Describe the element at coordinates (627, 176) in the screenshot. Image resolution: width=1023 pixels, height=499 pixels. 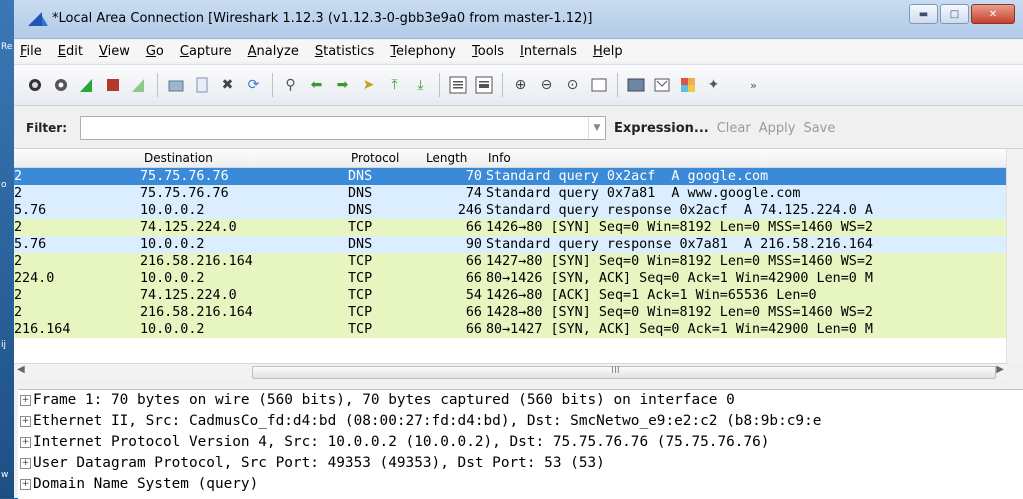
I see `packet-info: Standard query 0x2acf A google.com` at that location.